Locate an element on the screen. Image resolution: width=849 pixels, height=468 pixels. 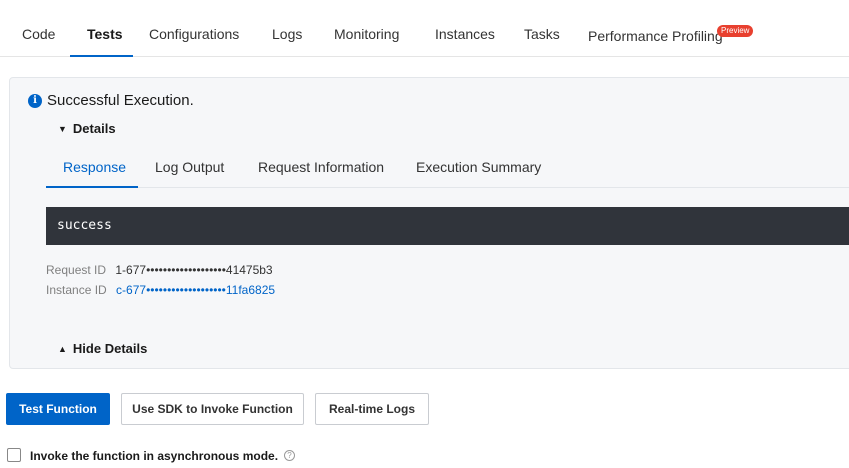
instance-id-link: c-677•••••••••••••••••••11fa6825 is located at coordinates (195, 290).